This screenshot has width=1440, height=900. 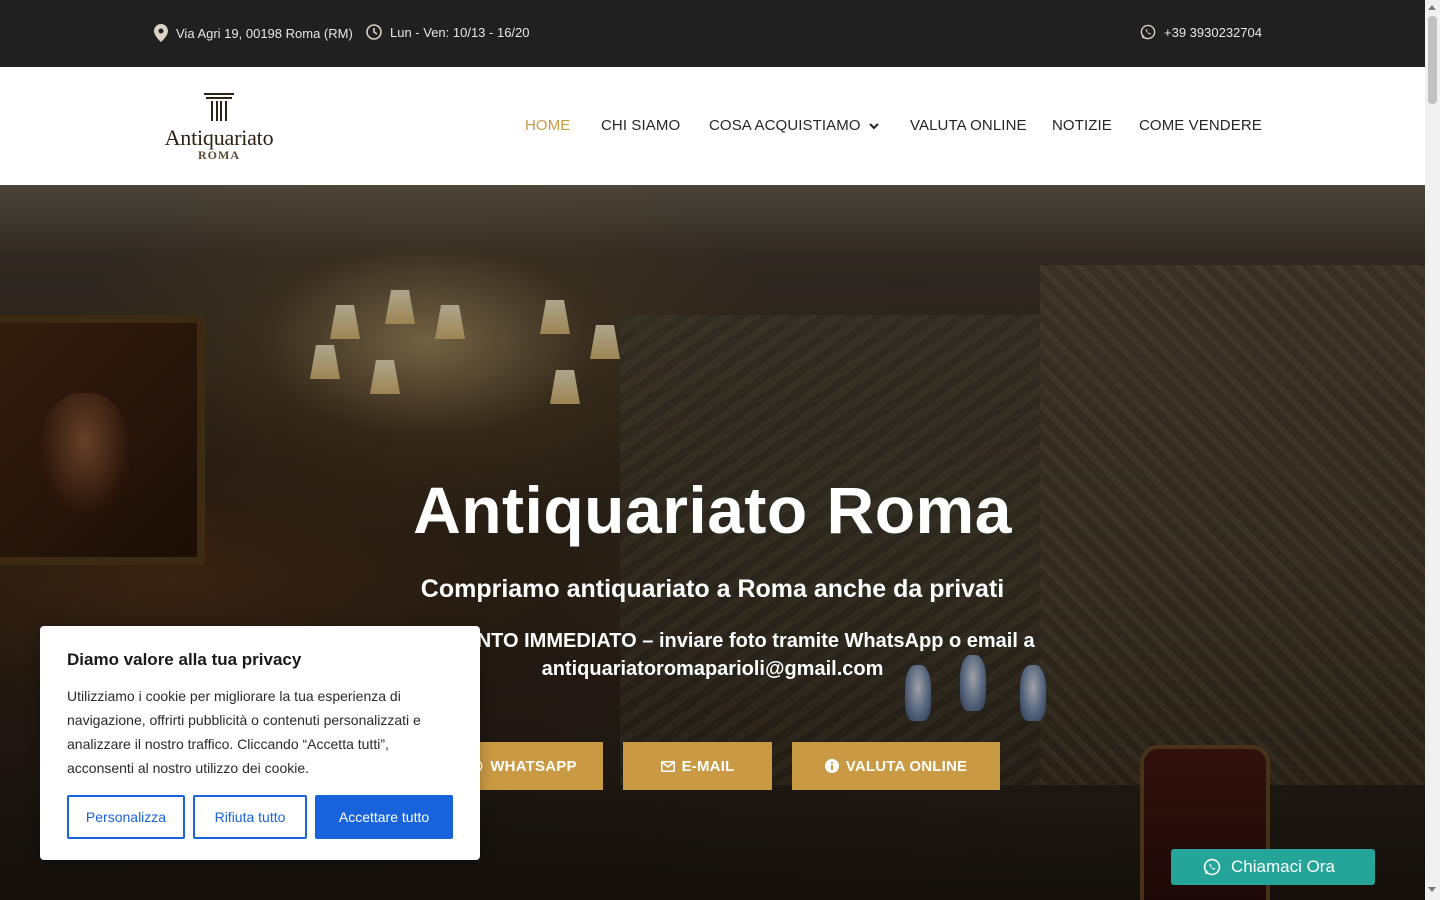 What do you see at coordinates (785, 125) in the screenshot?
I see `nav-cosa-acquistiamo-label: COSA ACQUISTIAMO` at bounding box center [785, 125].